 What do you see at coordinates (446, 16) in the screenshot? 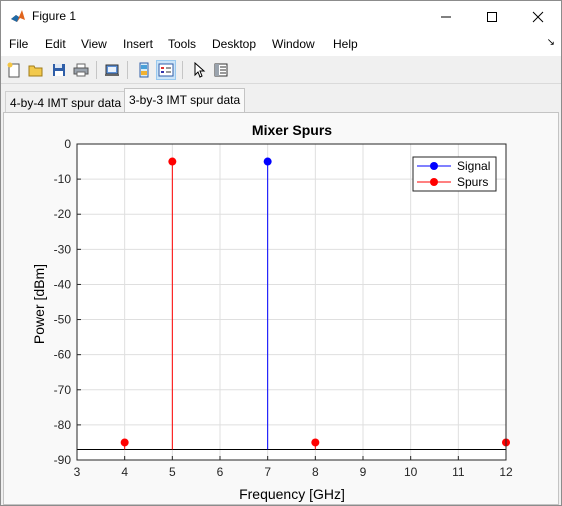
I see `minimize-button` at bounding box center [446, 16].